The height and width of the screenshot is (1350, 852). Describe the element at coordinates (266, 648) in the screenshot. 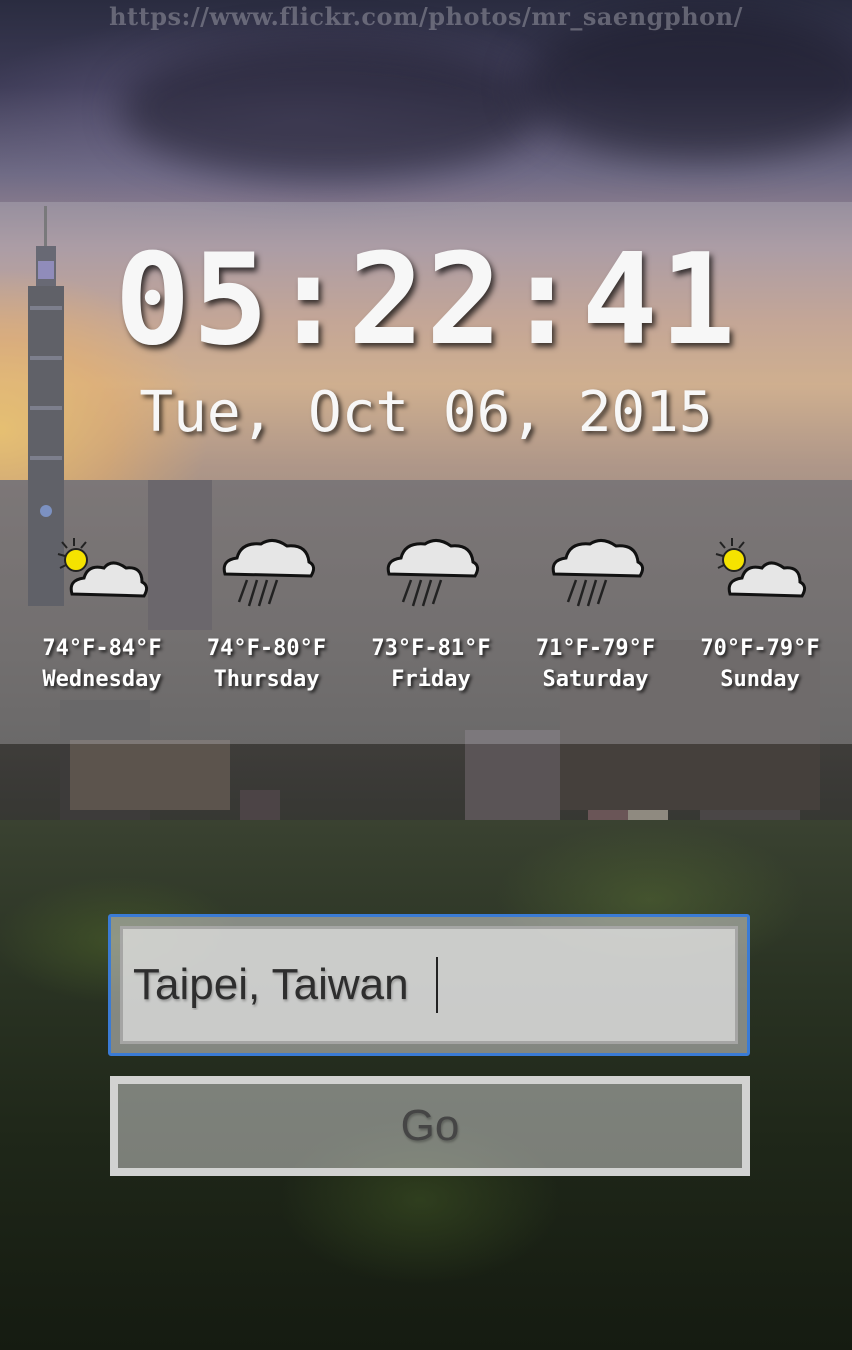

I see `forecast-temp: 74°F-80°F` at that location.